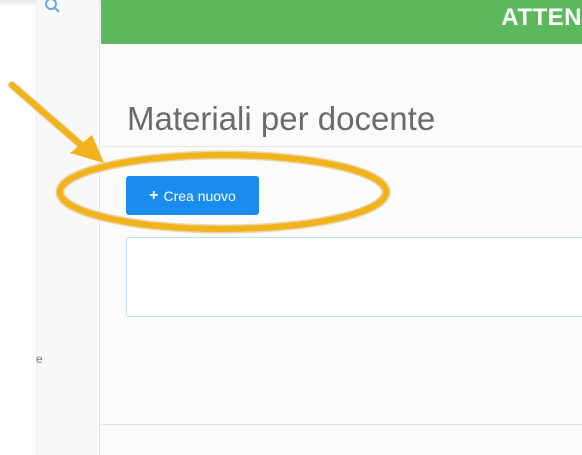 The height and width of the screenshot is (455, 582). Describe the element at coordinates (354, 277) in the screenshot. I see `materials-list` at that location.